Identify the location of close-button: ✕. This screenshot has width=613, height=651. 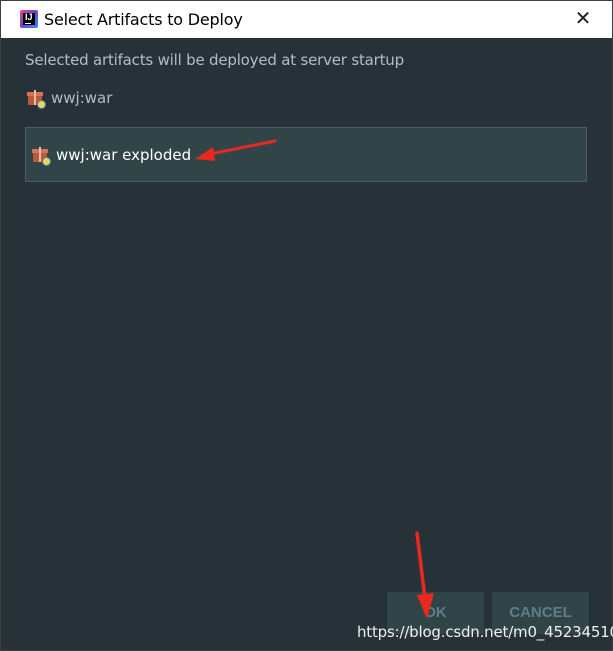
(583, 19).